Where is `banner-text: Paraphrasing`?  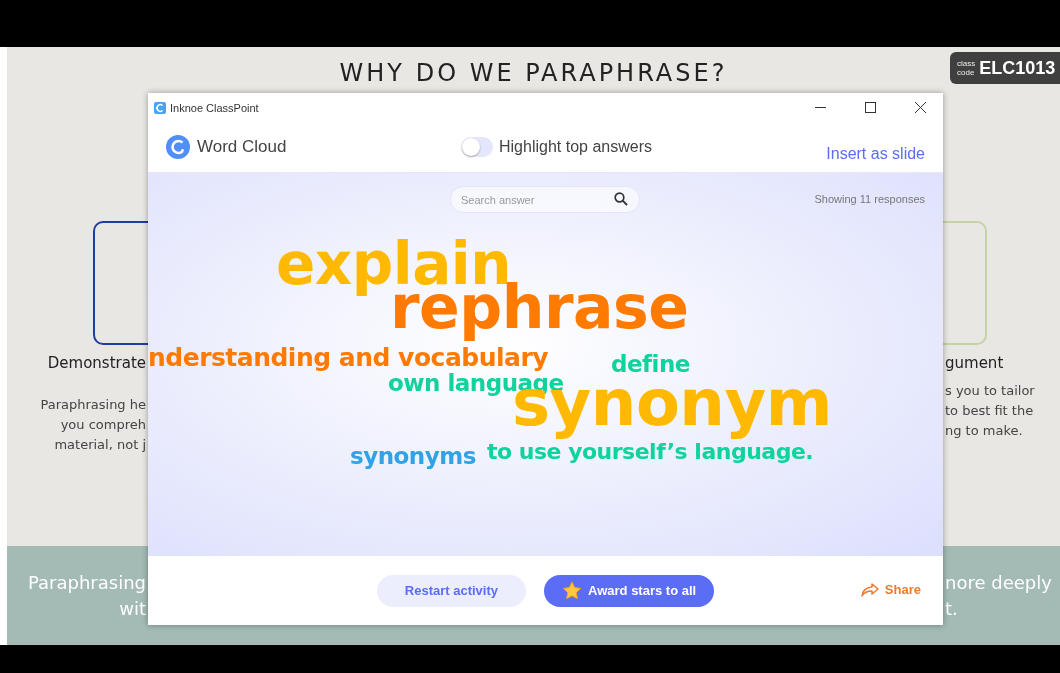
banner-text: Paraphrasing is located at coordinates (87, 583).